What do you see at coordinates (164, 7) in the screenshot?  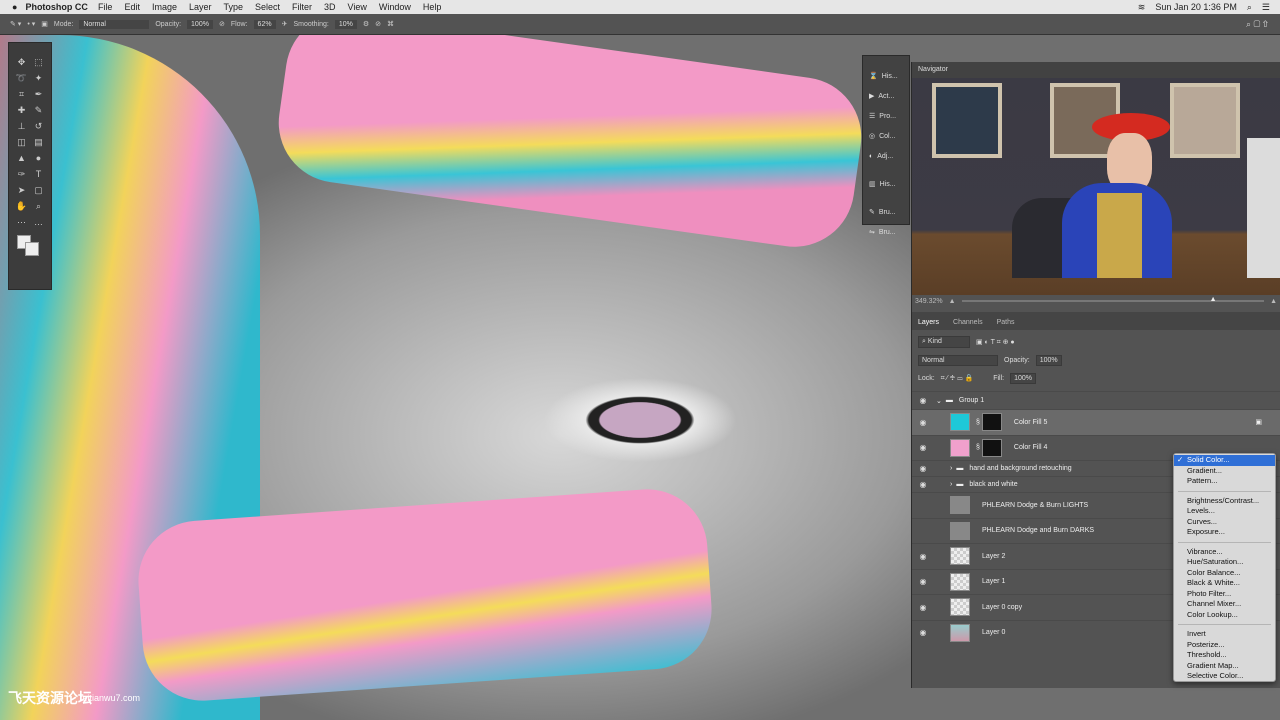 I see `menu-image: Image` at bounding box center [164, 7].